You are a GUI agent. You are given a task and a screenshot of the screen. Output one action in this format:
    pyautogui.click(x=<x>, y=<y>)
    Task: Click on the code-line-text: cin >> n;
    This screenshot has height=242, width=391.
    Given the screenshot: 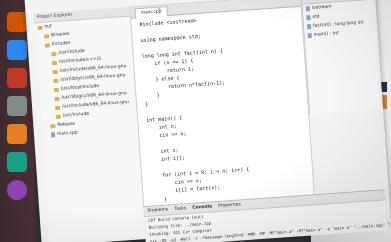 What is the action you would take?
    pyautogui.click(x=167, y=135)
    